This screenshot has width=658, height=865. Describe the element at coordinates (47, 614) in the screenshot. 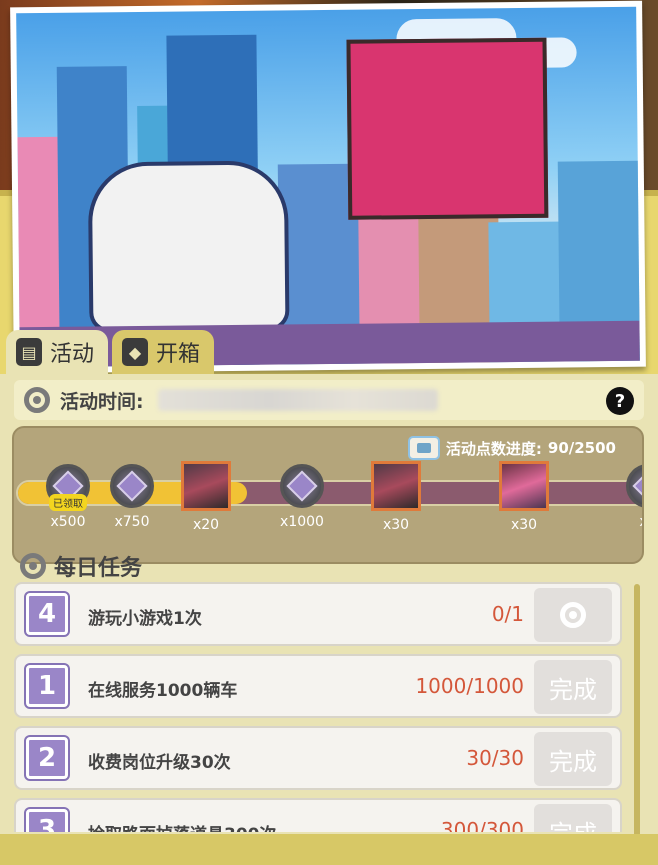

I see `task-number: 4` at that location.